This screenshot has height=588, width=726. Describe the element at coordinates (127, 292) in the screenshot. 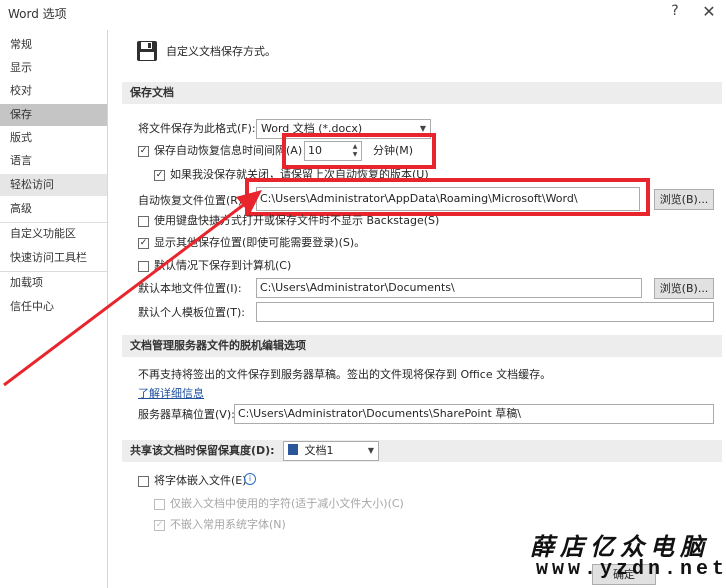

I see `annotation-arrow-shaft` at that location.